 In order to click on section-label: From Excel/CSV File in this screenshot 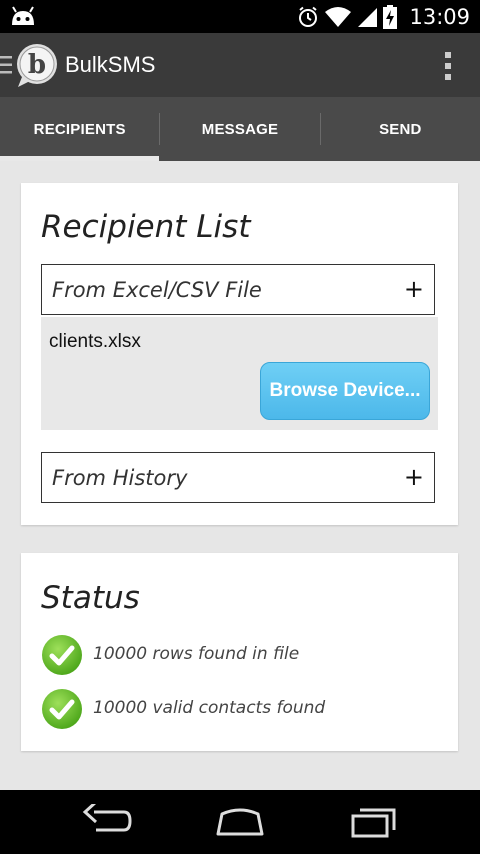, I will do `click(157, 290)`.